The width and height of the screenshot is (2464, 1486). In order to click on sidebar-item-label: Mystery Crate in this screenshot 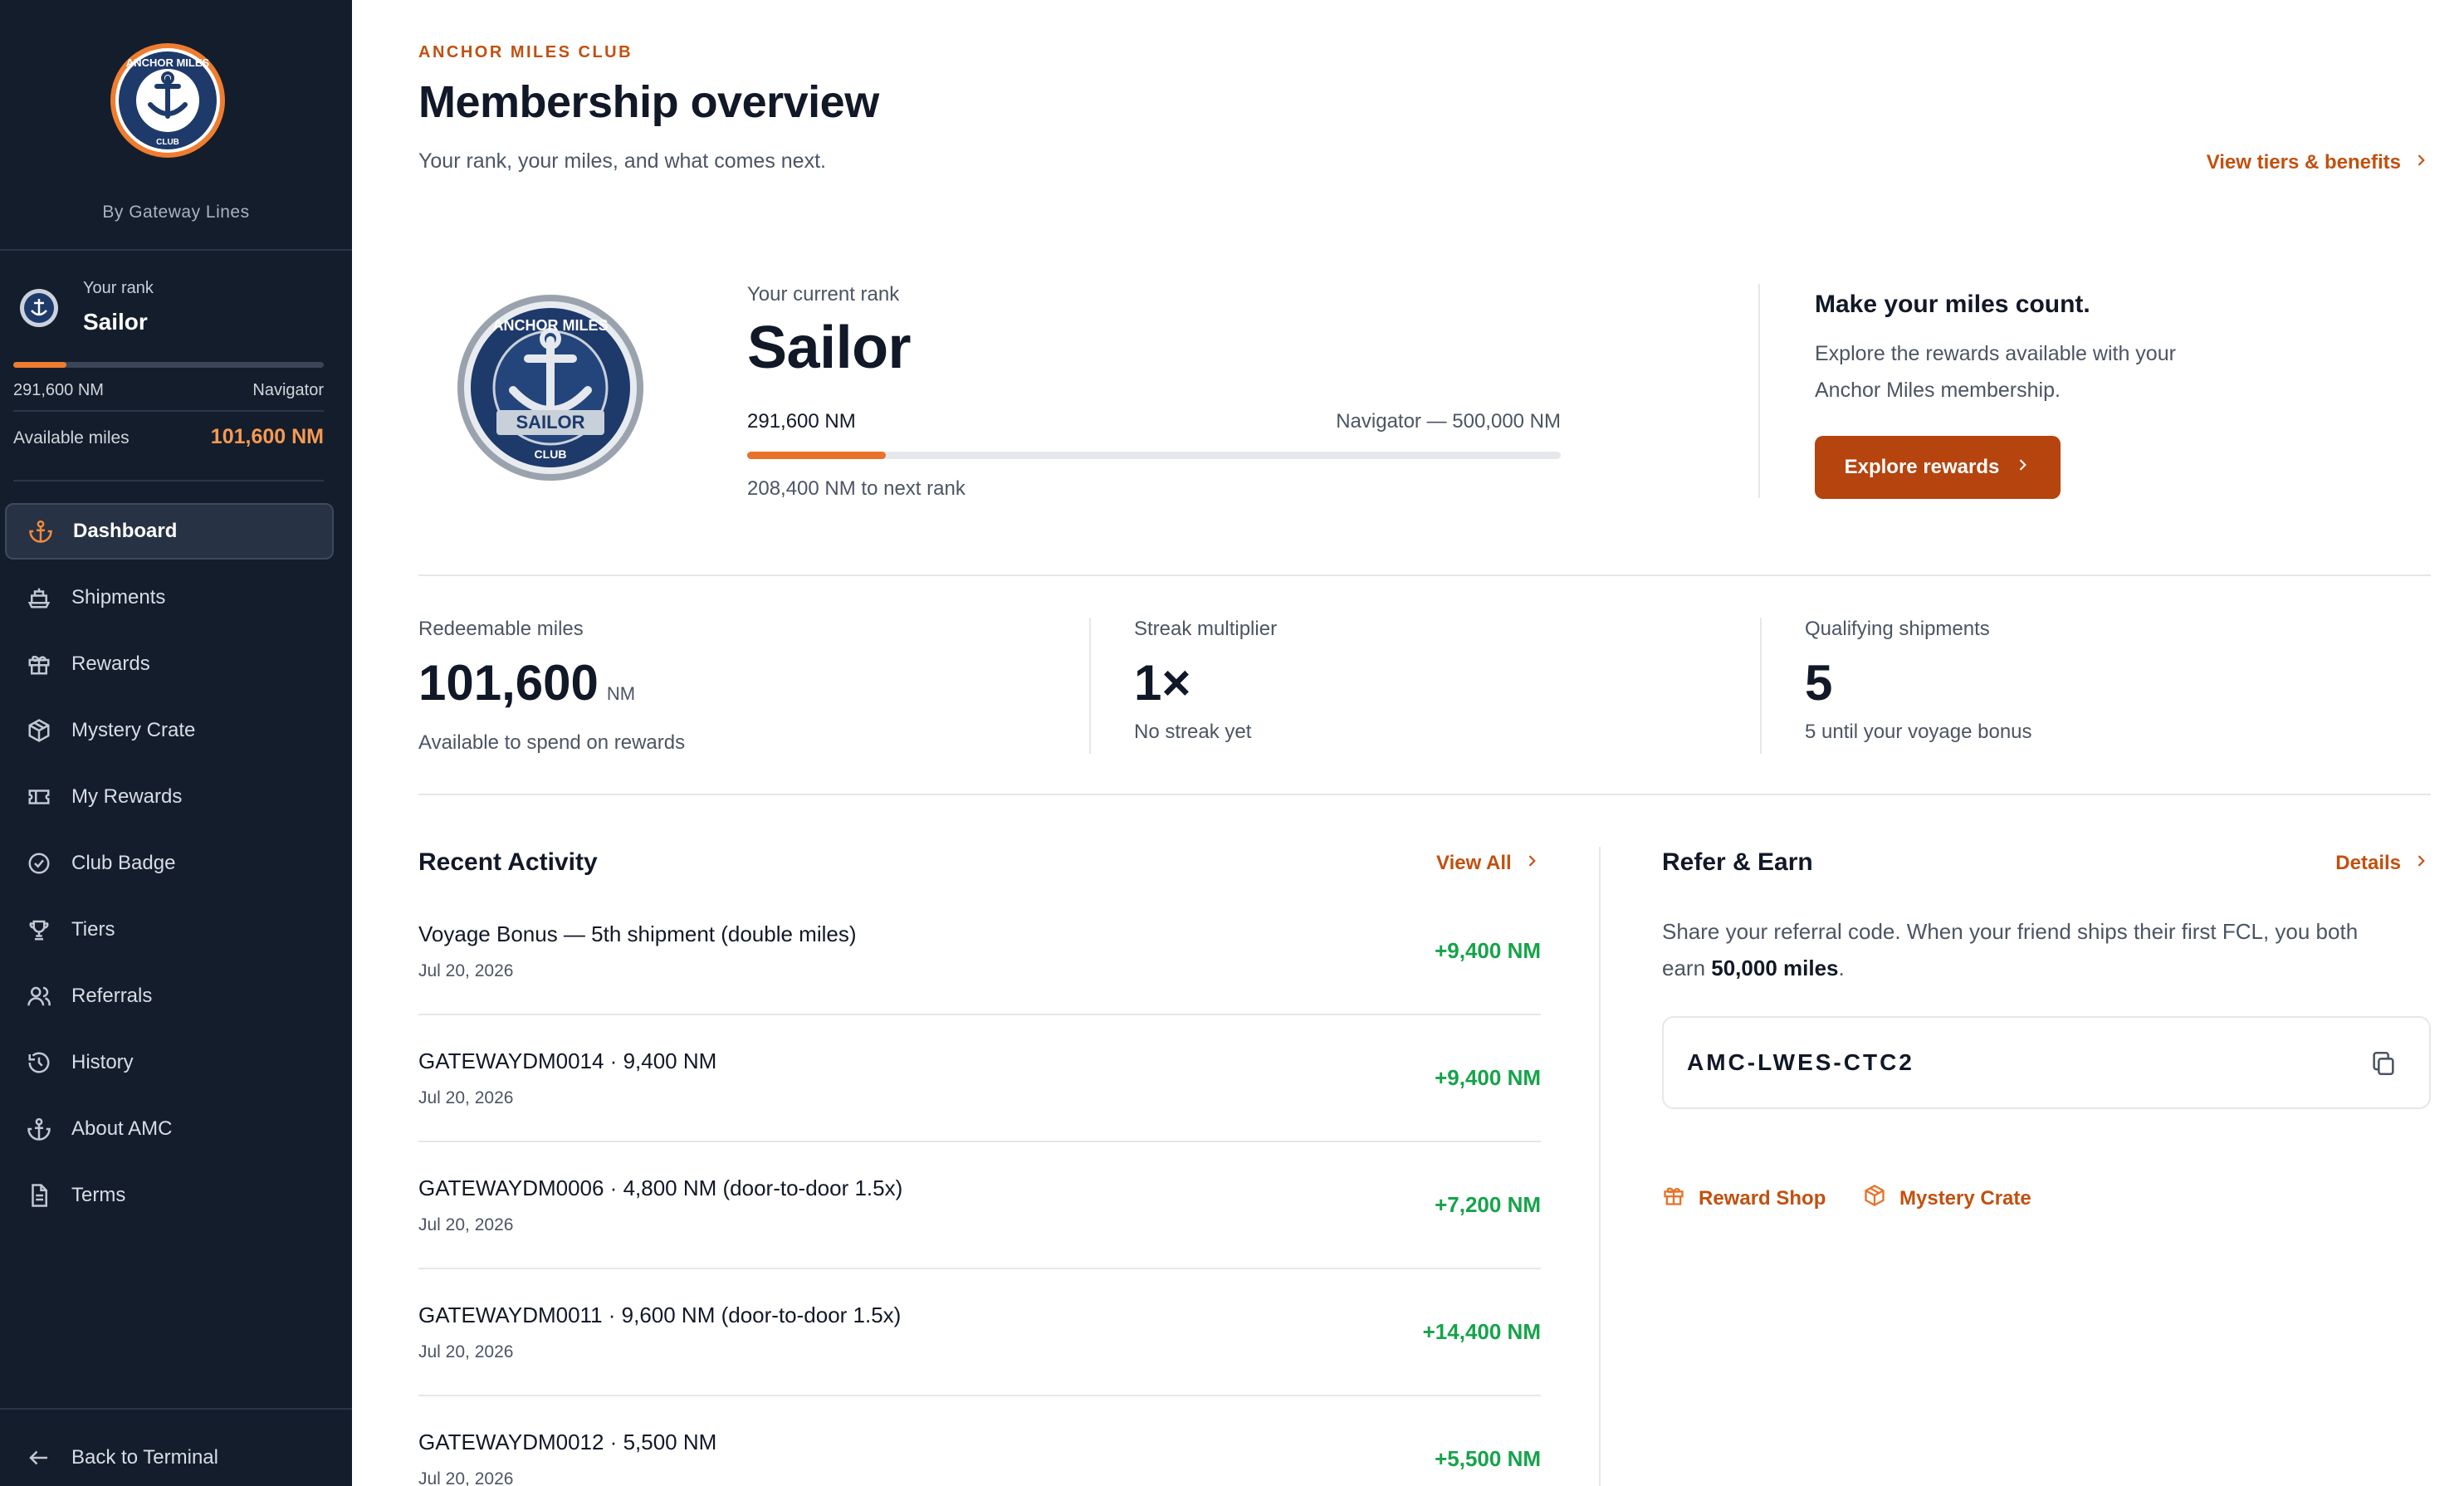, I will do `click(133, 730)`.